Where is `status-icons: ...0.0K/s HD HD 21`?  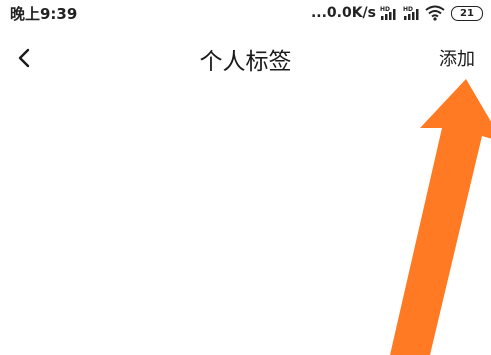 status-icons: ...0.0K/s HD HD 21 is located at coordinates (397, 13).